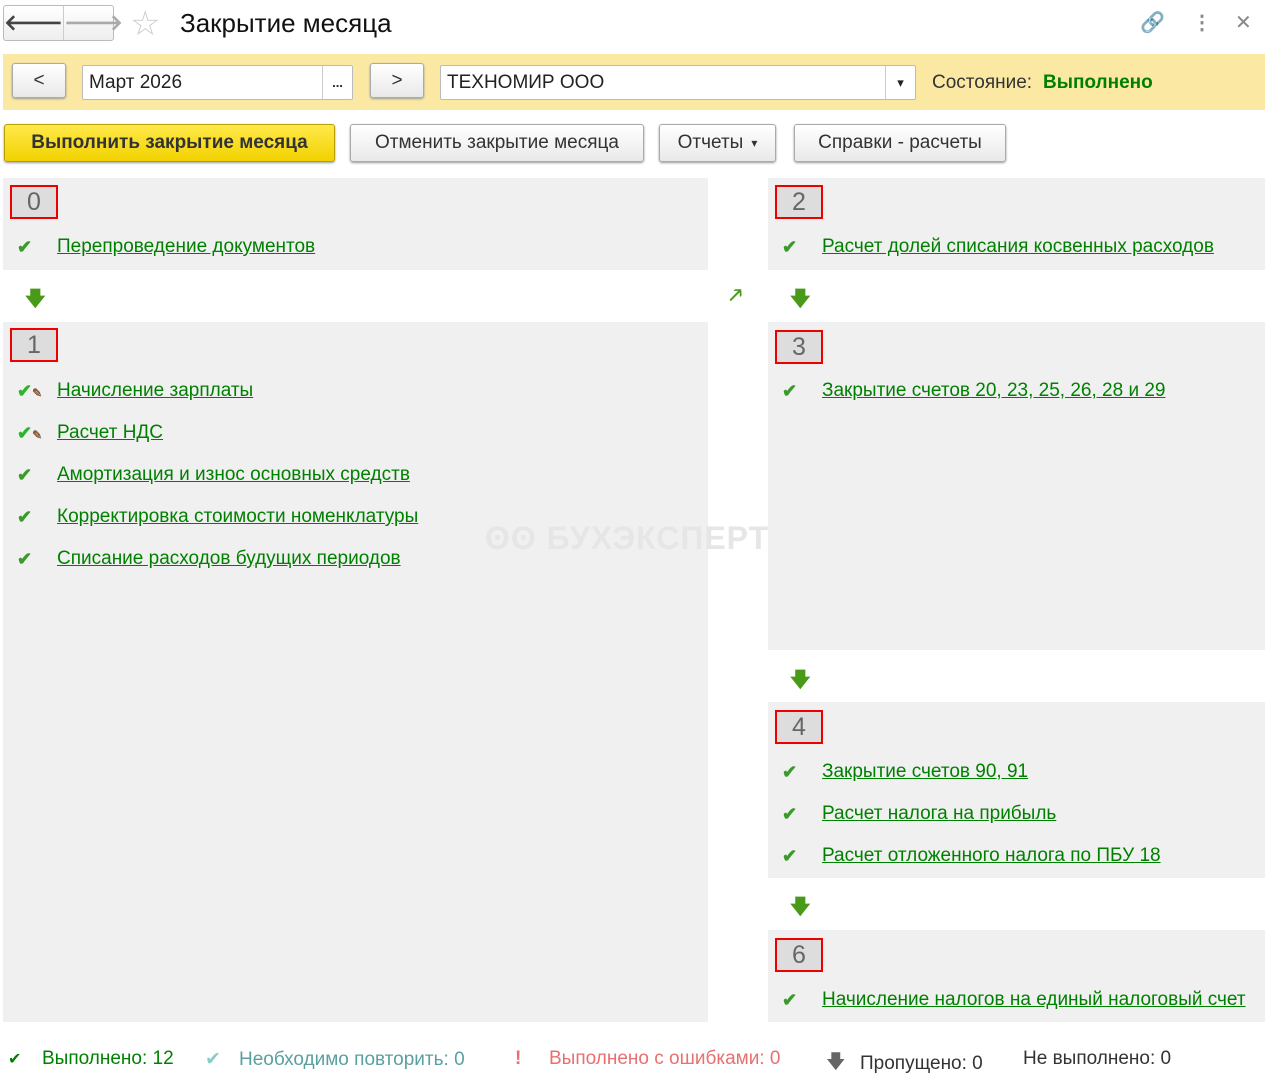  I want to click on exclamation-icon: !, so click(518, 1058).